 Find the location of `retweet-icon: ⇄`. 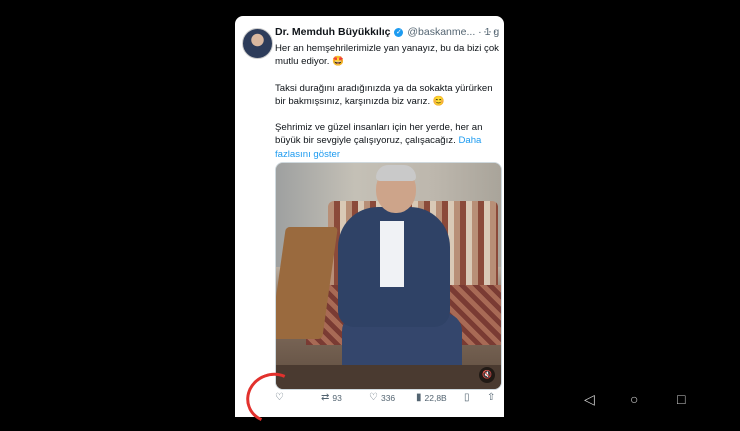

retweet-icon: ⇄ is located at coordinates (325, 397).